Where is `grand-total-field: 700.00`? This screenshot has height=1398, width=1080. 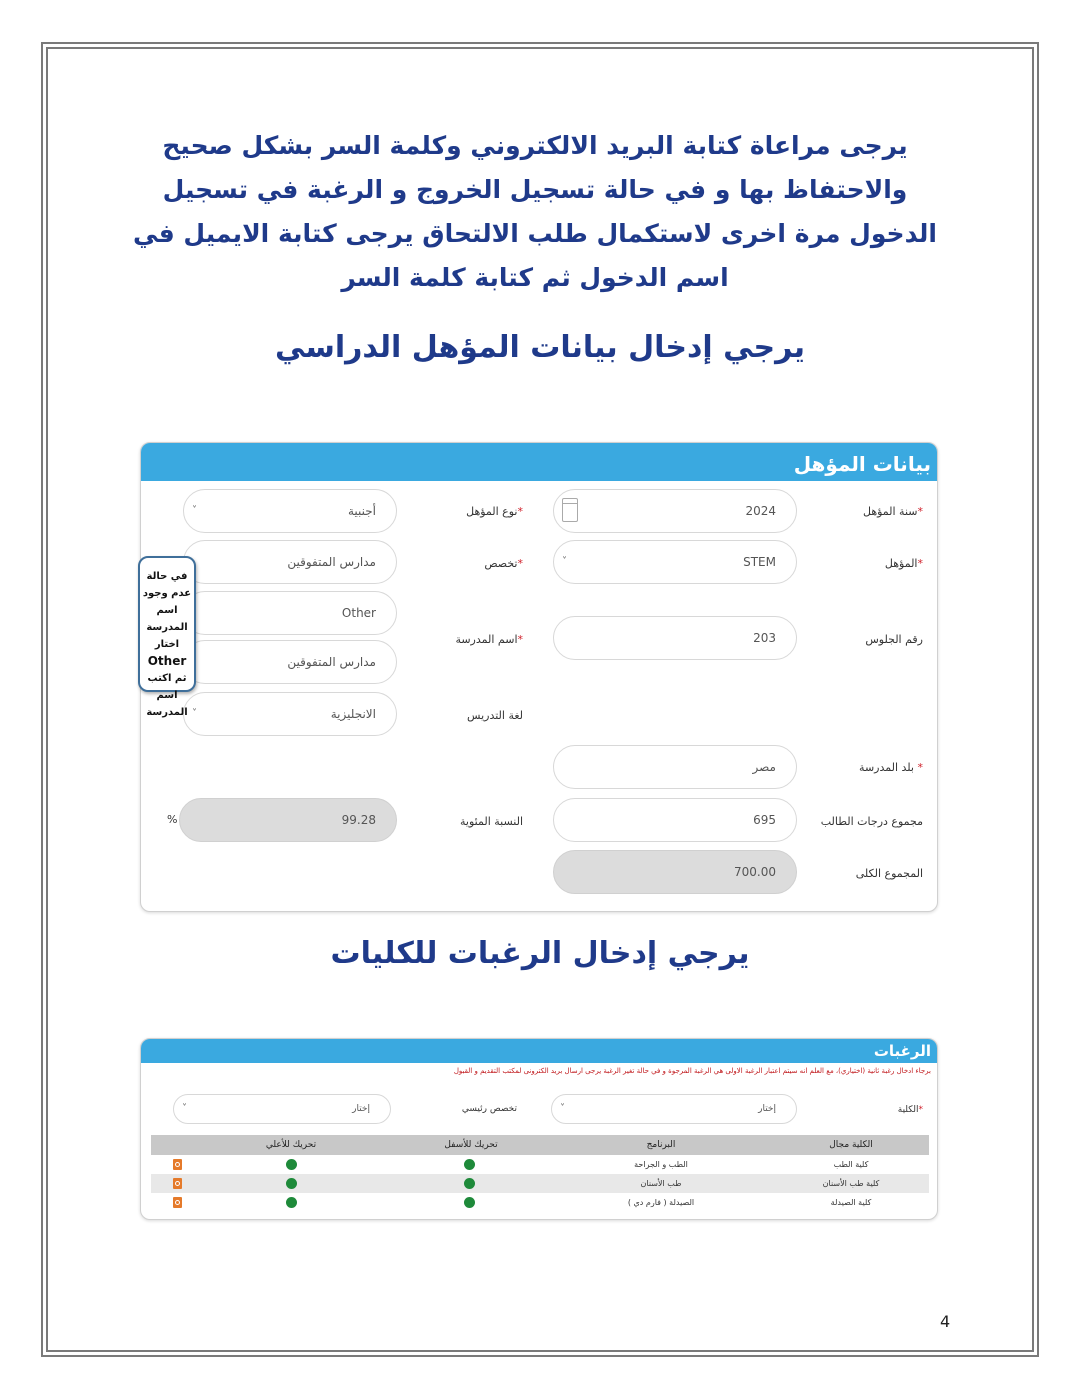
grand-total-field: 700.00 is located at coordinates (675, 872).